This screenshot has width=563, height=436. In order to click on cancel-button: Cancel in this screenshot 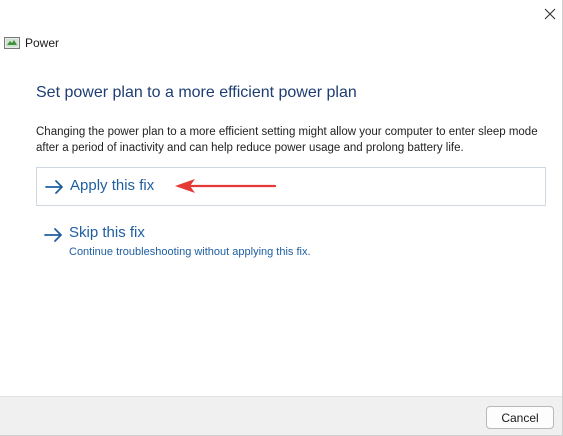, I will do `click(520, 417)`.